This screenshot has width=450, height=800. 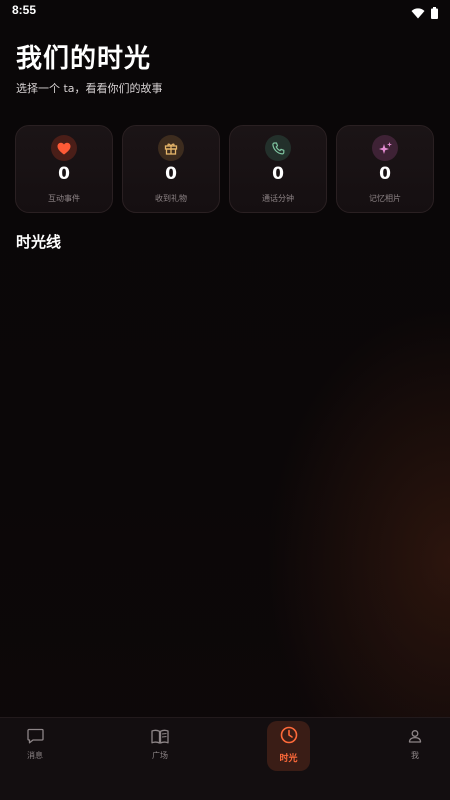 I want to click on nav-item-messages: 消息, so click(x=35, y=743).